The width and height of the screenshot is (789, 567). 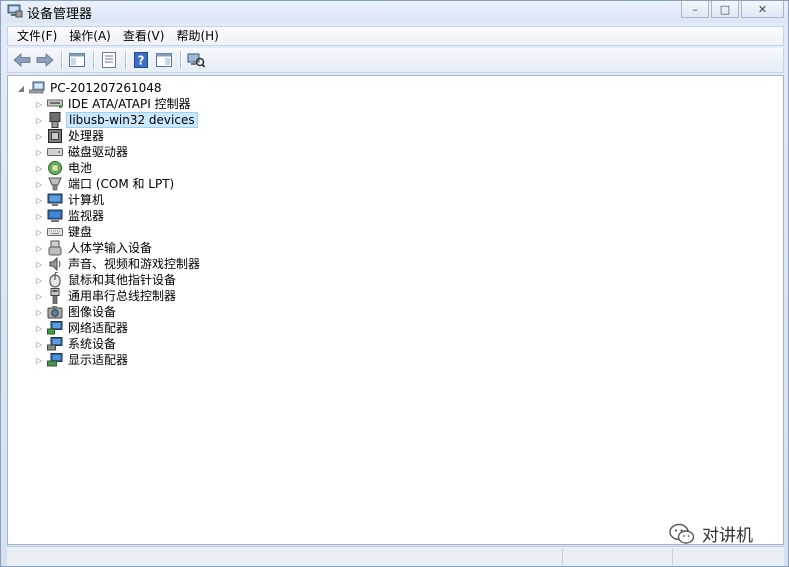 I want to click on menu-view: 查看(V), so click(x=144, y=36).